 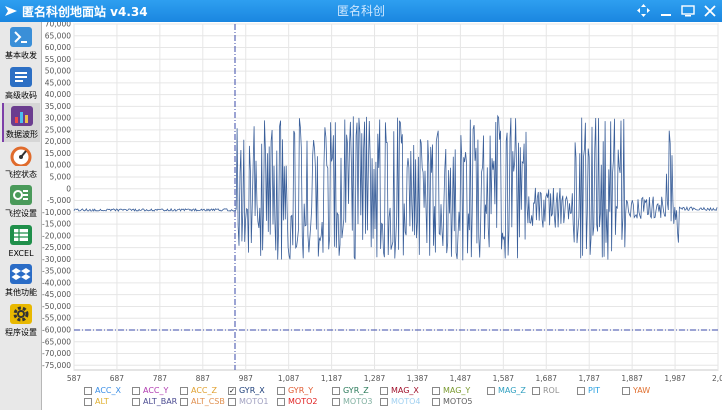 I want to click on sidebar-item-5: EXCEL, so click(x=21, y=241).